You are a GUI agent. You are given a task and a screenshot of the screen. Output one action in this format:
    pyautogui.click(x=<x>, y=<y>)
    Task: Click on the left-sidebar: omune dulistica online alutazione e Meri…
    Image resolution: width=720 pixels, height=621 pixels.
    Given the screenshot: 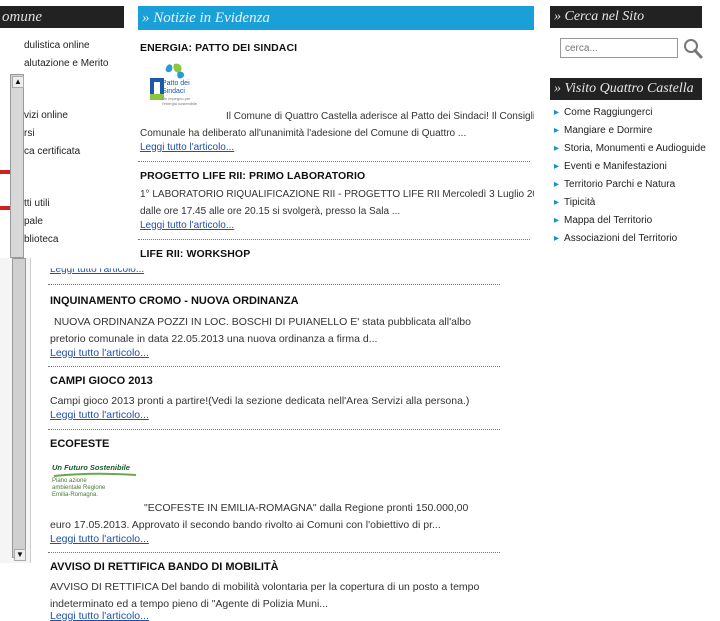 What is the action you would take?
    pyautogui.click(x=66, y=129)
    